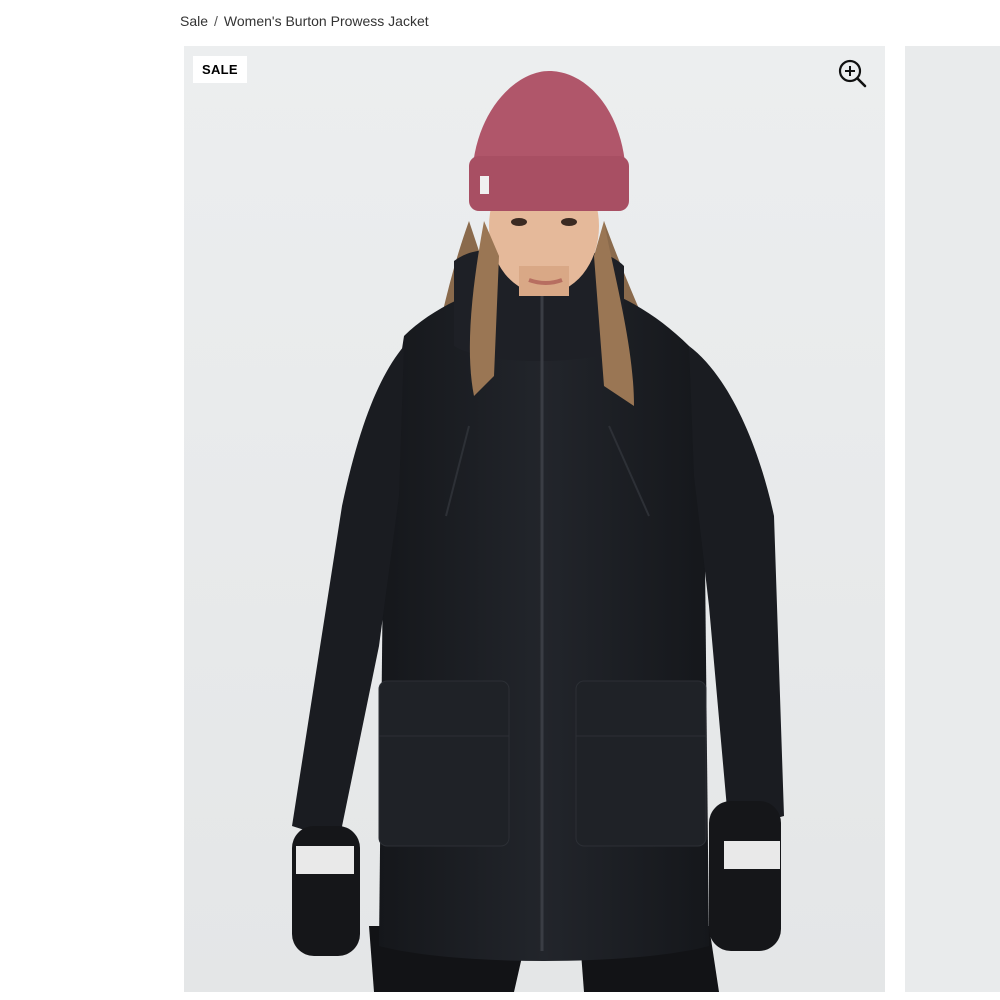 This screenshot has height=1000, width=1000. What do you see at coordinates (194, 21) in the screenshot?
I see `breadcrumb-link-sale: Sale` at bounding box center [194, 21].